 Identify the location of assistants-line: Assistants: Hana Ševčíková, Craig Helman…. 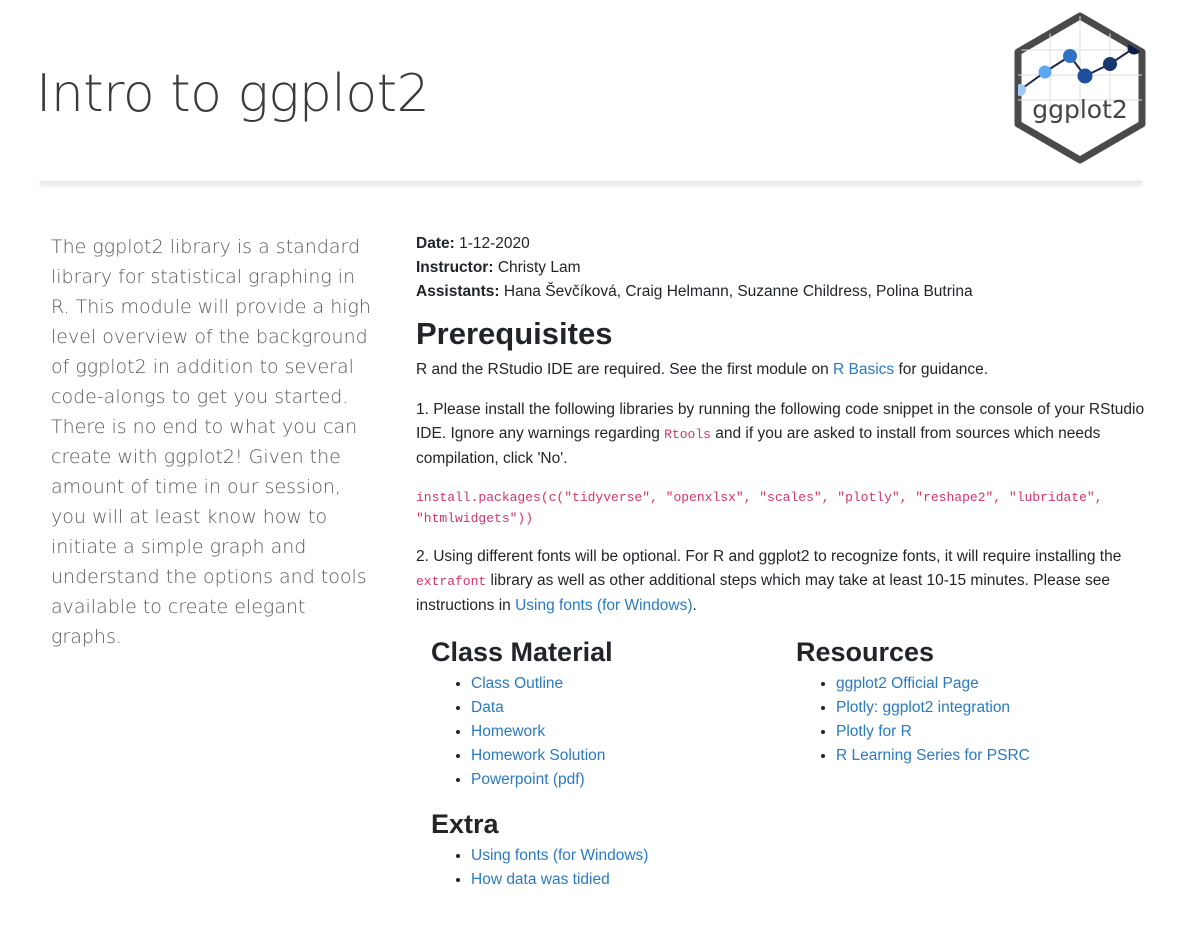
(786, 292).